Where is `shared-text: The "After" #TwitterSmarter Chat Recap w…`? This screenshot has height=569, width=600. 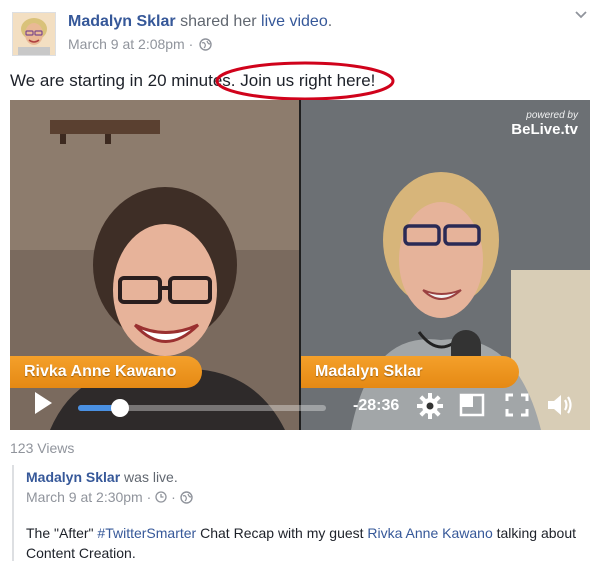
shared-text: The "After" #TwitterSmarter Chat Recap w… is located at coordinates (303, 543).